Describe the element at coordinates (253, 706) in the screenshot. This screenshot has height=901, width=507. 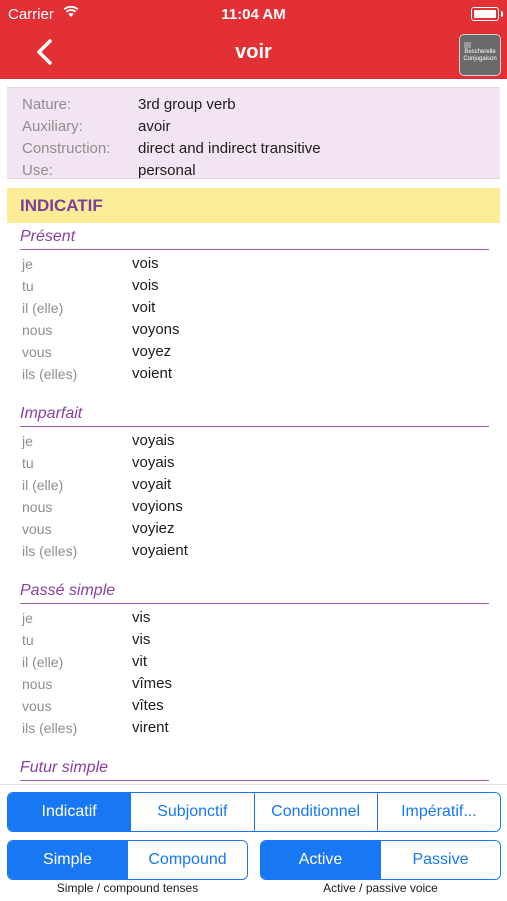
I see `conjugation-row: vous vîtes` at that location.